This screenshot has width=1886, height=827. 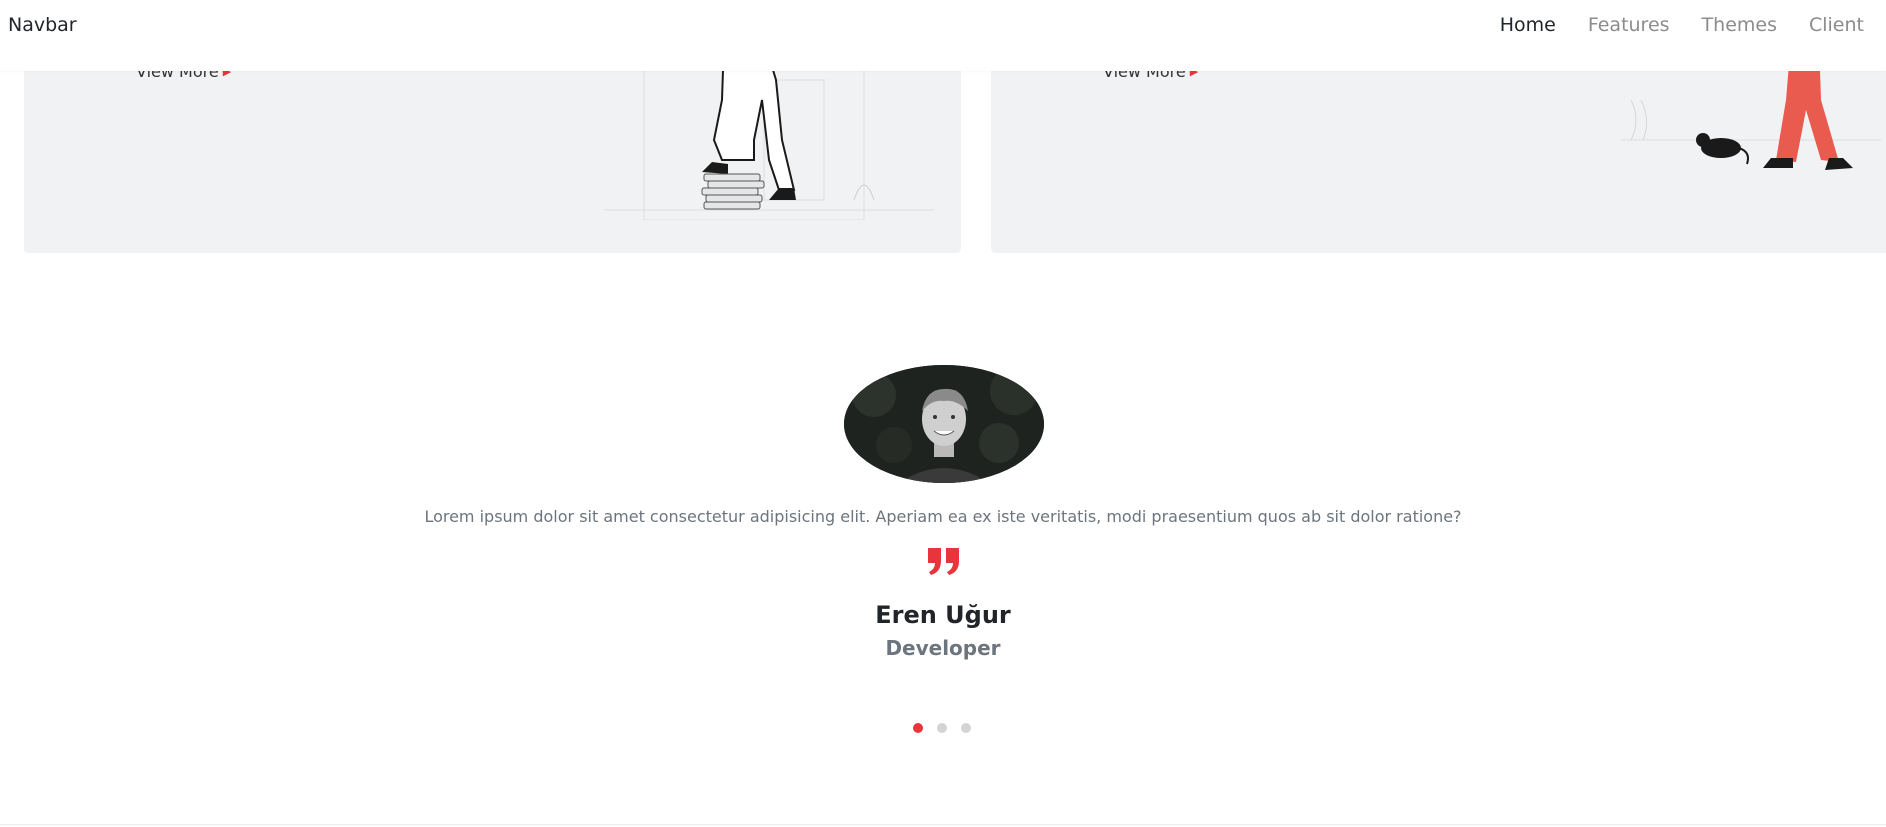 I want to click on section-divider, so click(x=943, y=824).